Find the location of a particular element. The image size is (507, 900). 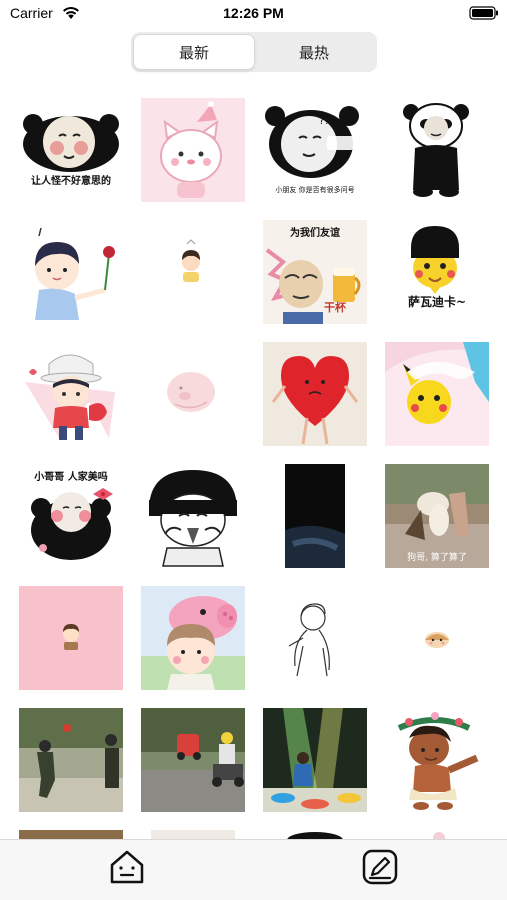

segmented-control: 最新 最热 is located at coordinates (254, 52).